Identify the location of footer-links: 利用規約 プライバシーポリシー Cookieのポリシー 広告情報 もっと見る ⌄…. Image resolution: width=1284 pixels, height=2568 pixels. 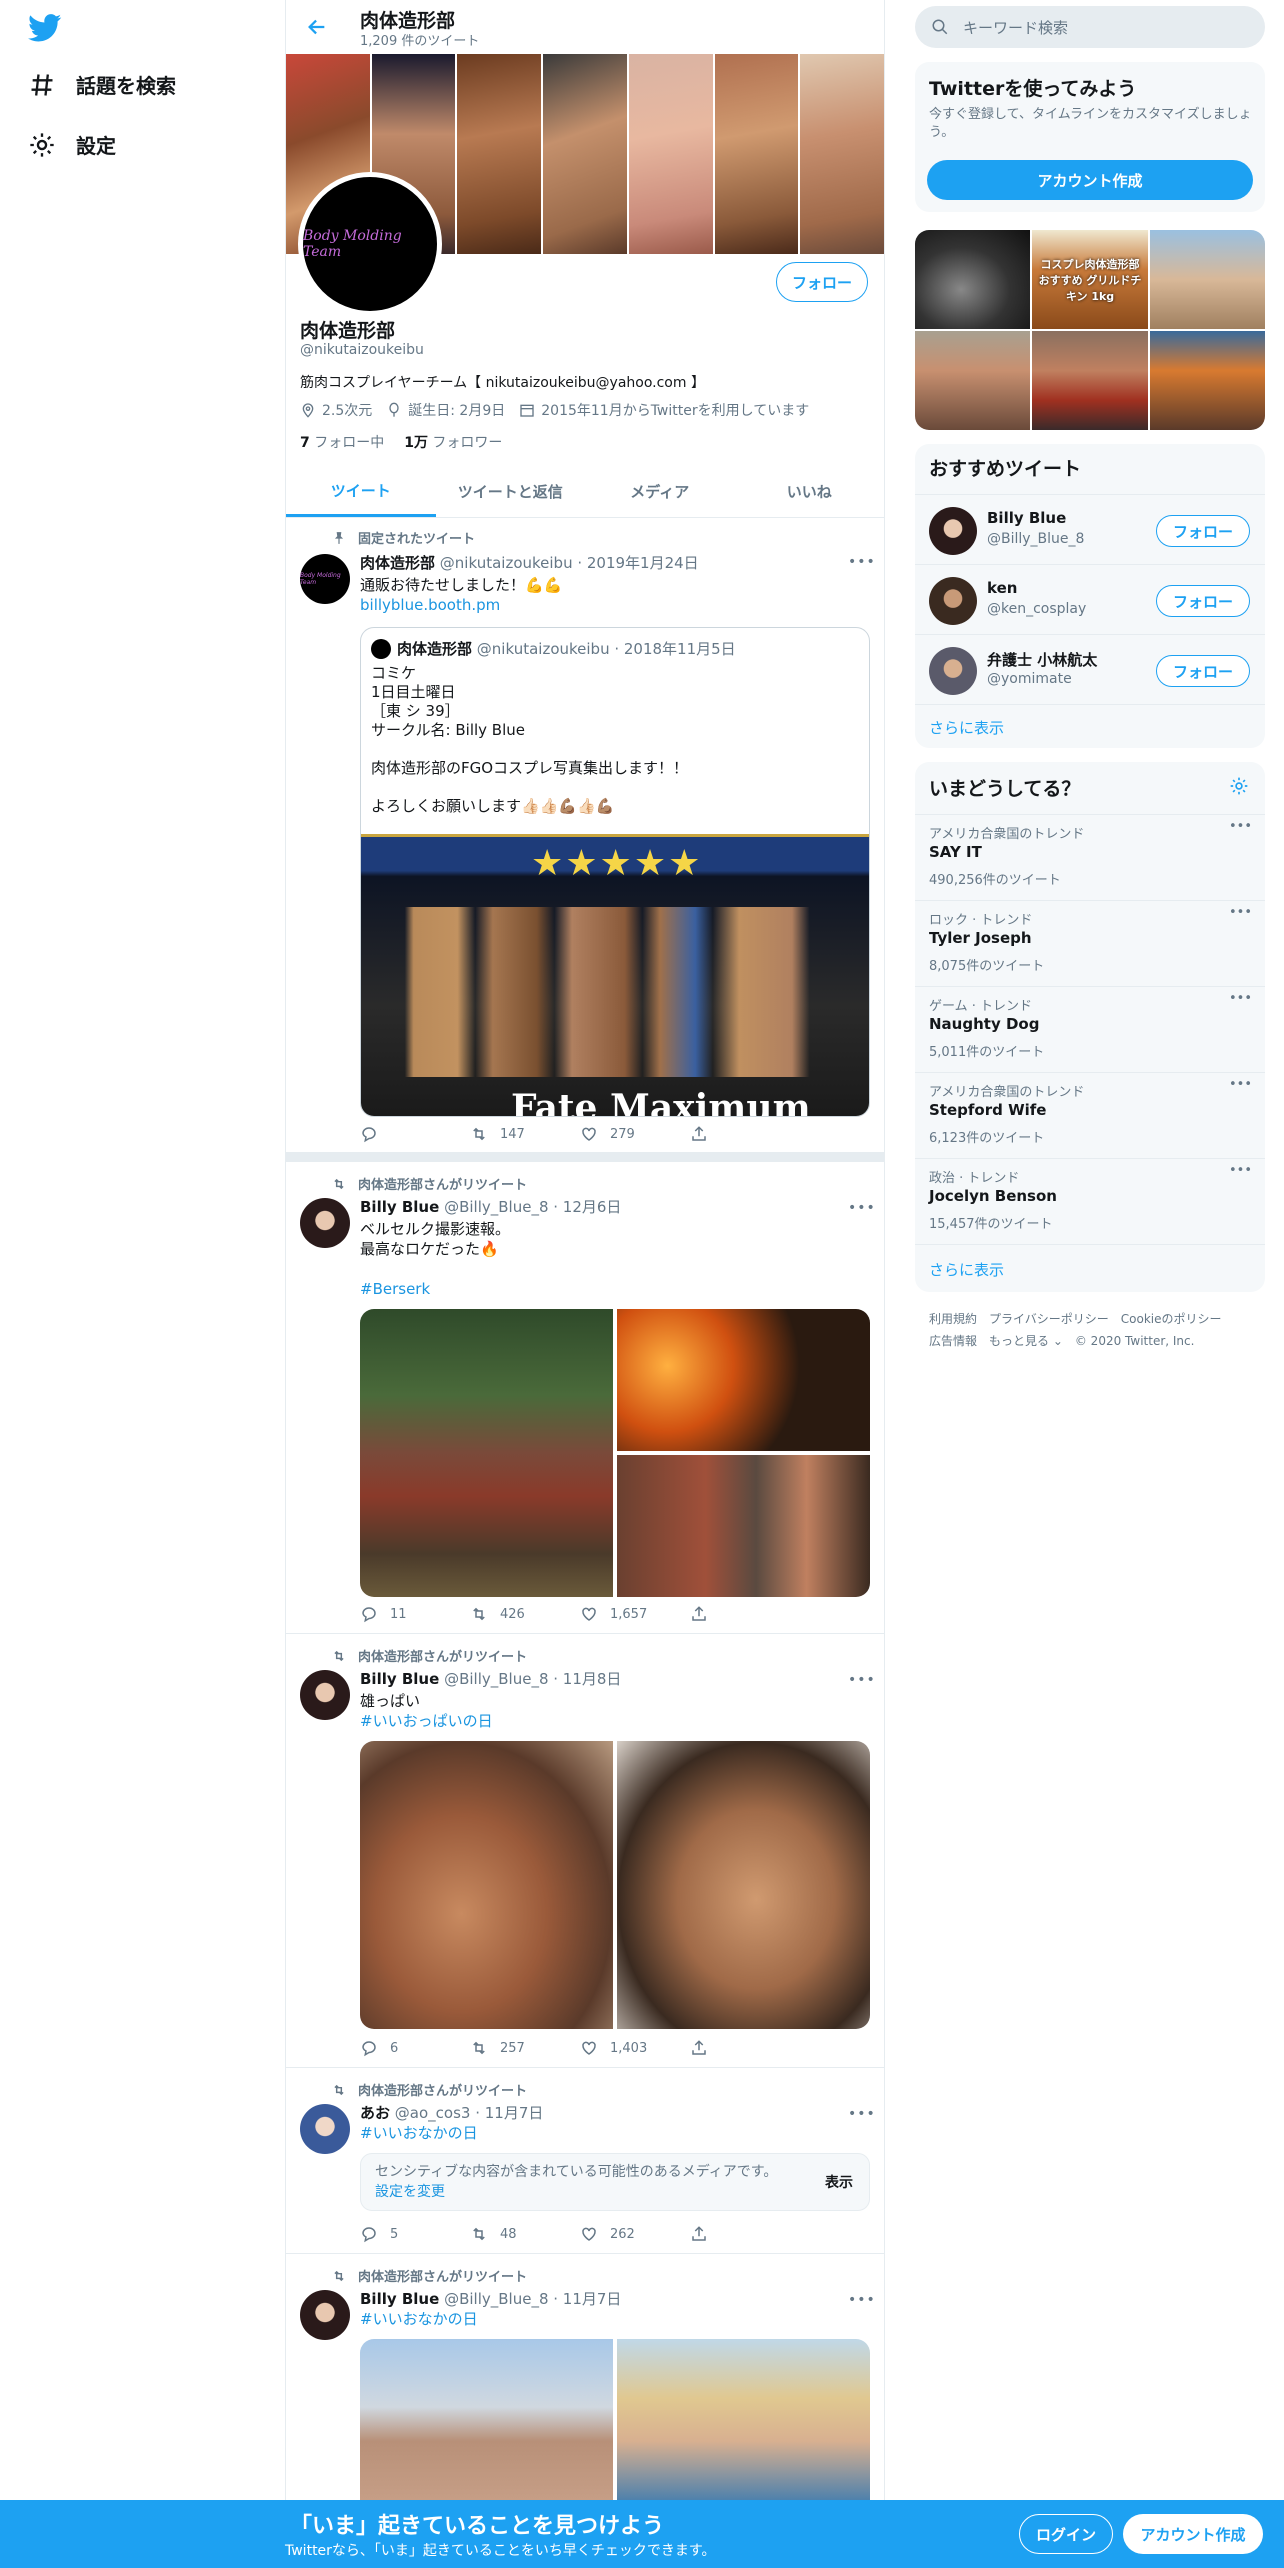
(1094, 1330).